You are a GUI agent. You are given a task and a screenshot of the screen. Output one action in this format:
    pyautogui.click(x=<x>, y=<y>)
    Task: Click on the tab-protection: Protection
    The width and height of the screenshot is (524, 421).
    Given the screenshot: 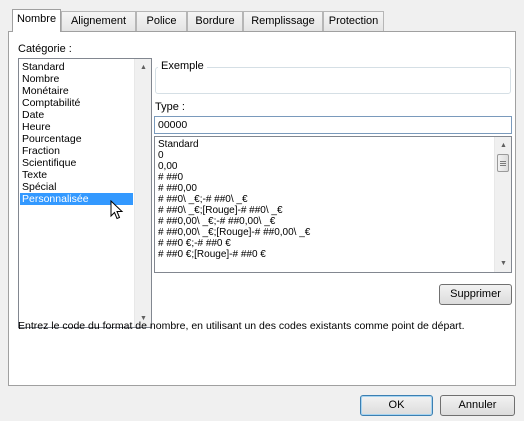 What is the action you would take?
    pyautogui.click(x=353, y=21)
    